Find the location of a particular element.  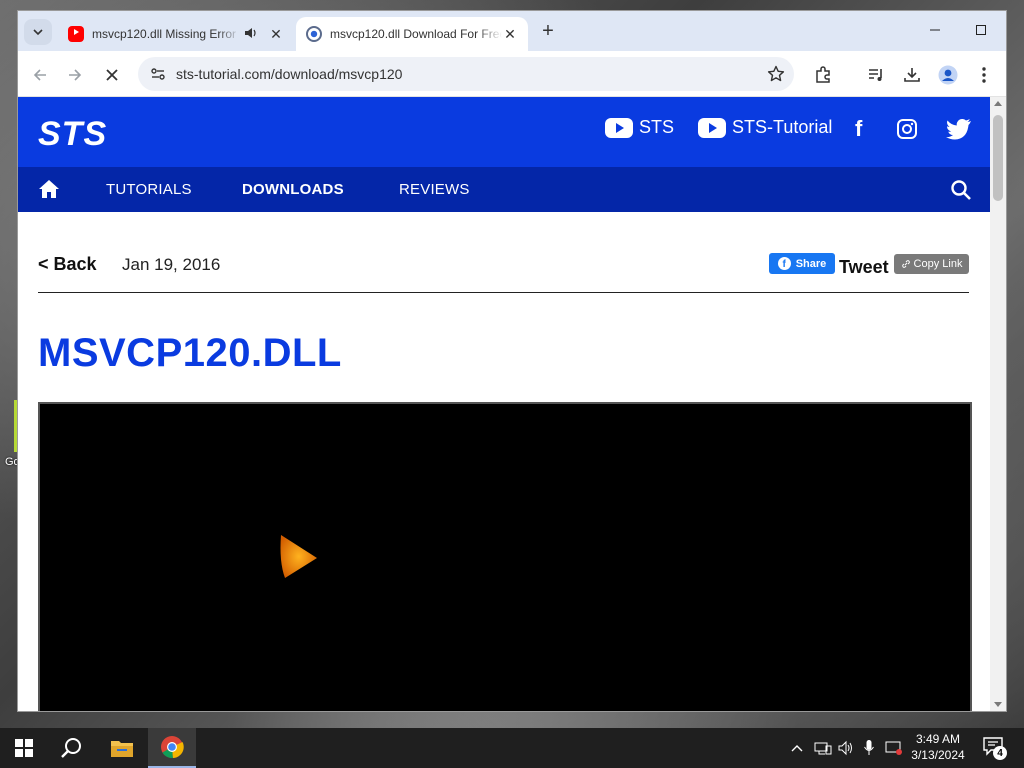

close-window-button is located at coordinates (1004, 30).